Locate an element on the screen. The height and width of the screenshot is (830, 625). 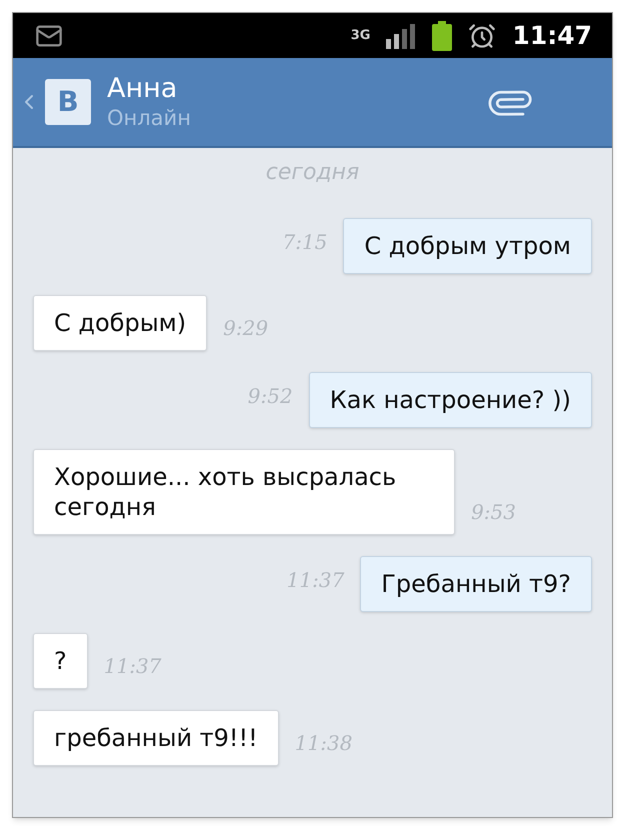
contact-status: Онлайн is located at coordinates (149, 118).